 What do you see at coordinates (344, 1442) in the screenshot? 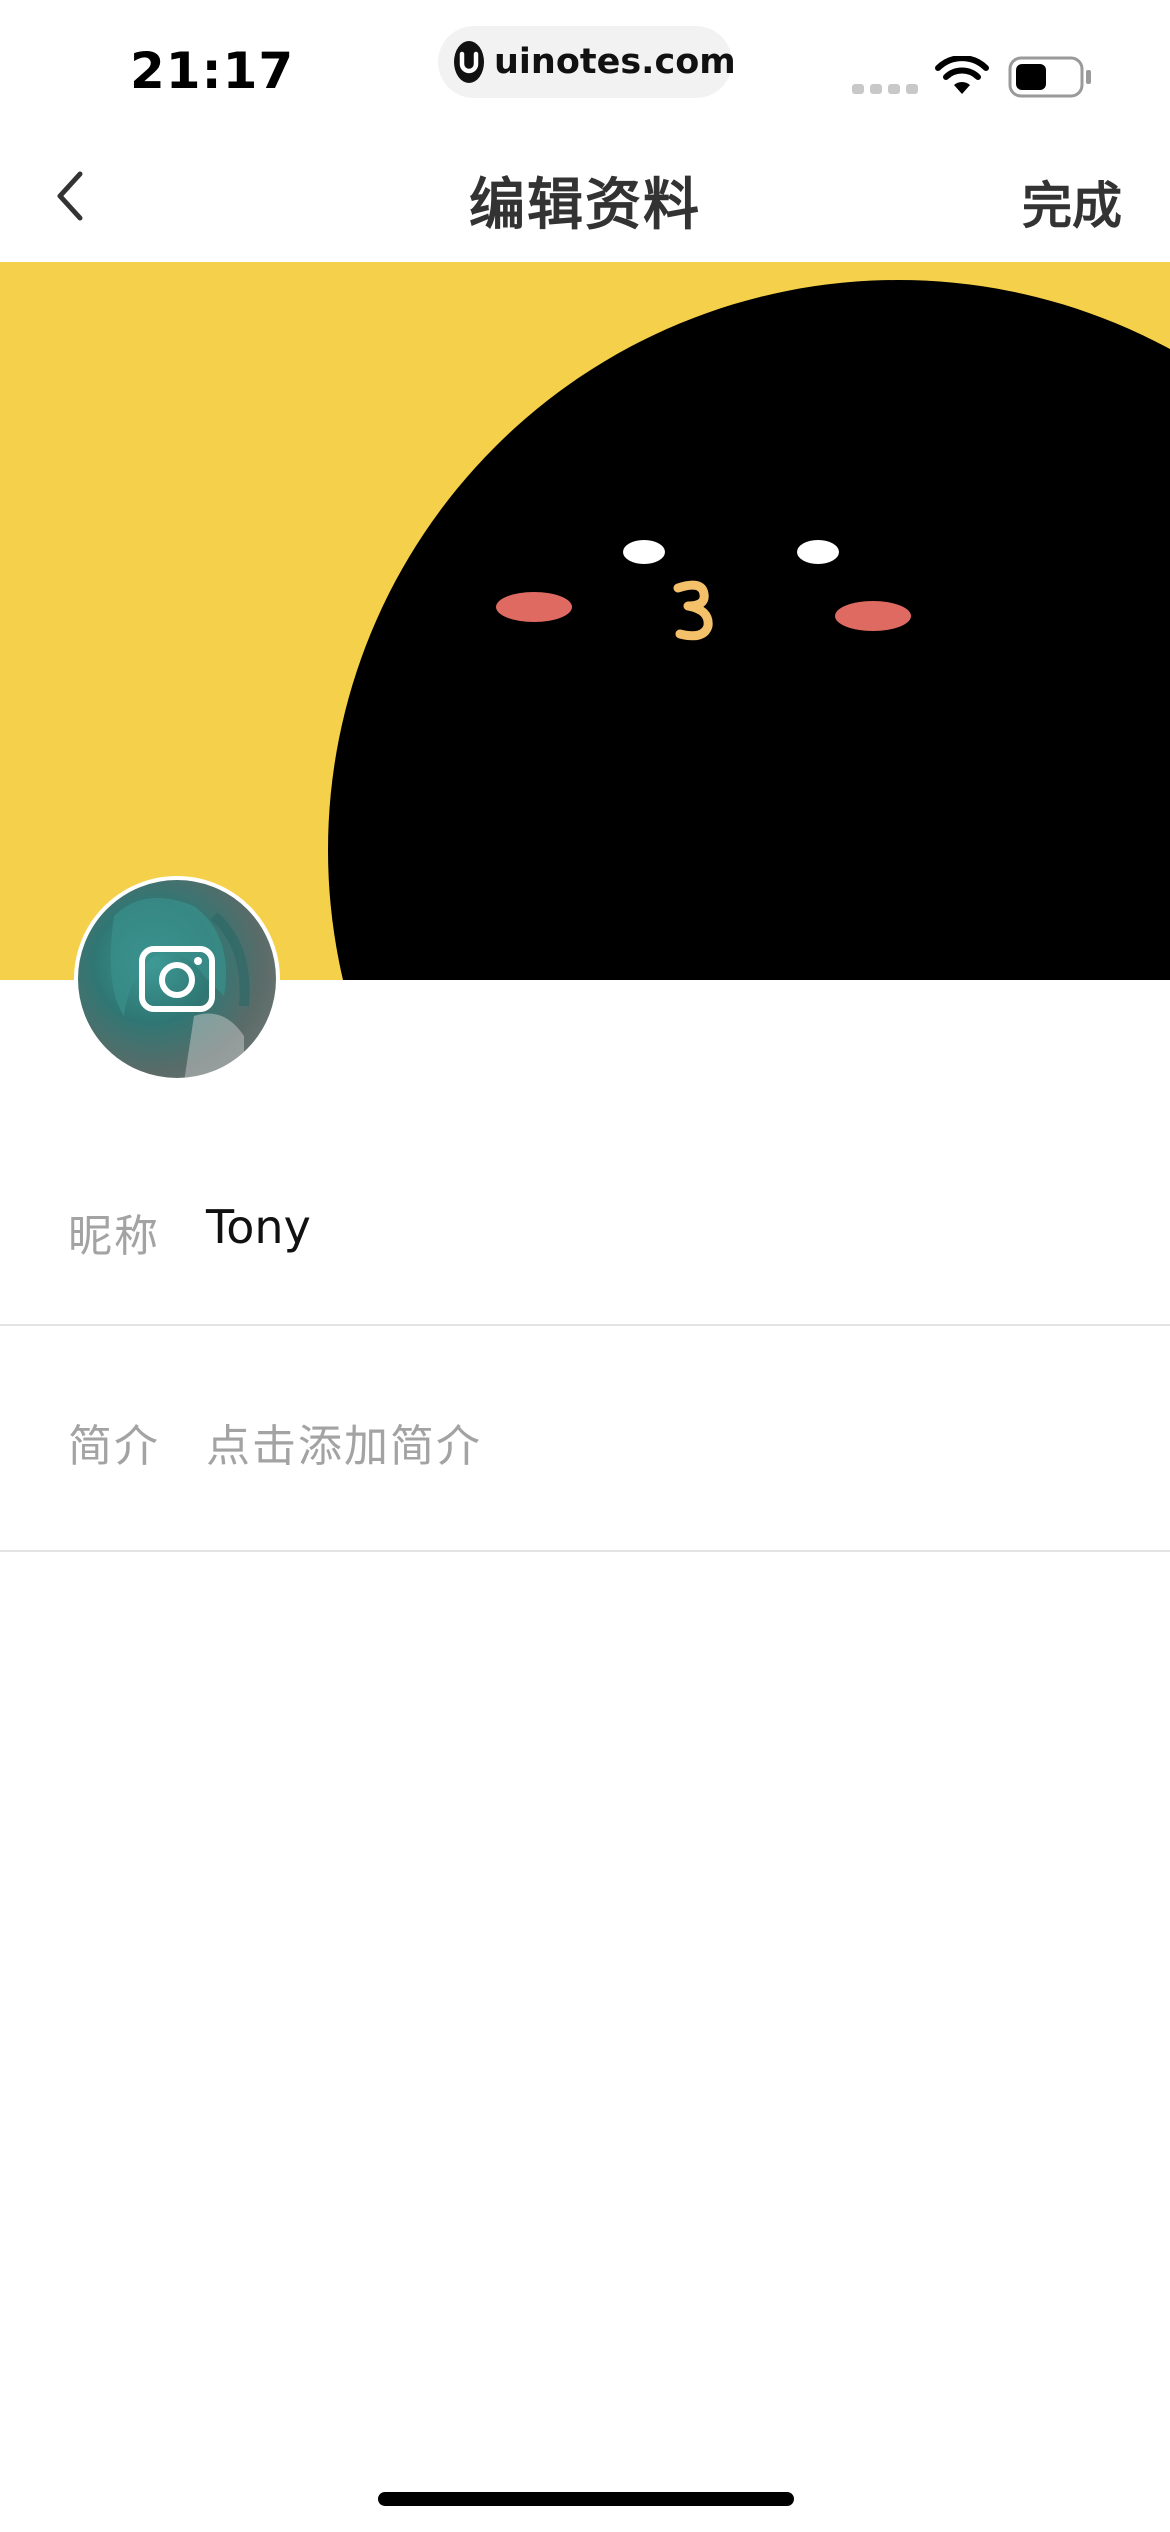
I see `bio-field: 点击添加简介` at bounding box center [344, 1442].